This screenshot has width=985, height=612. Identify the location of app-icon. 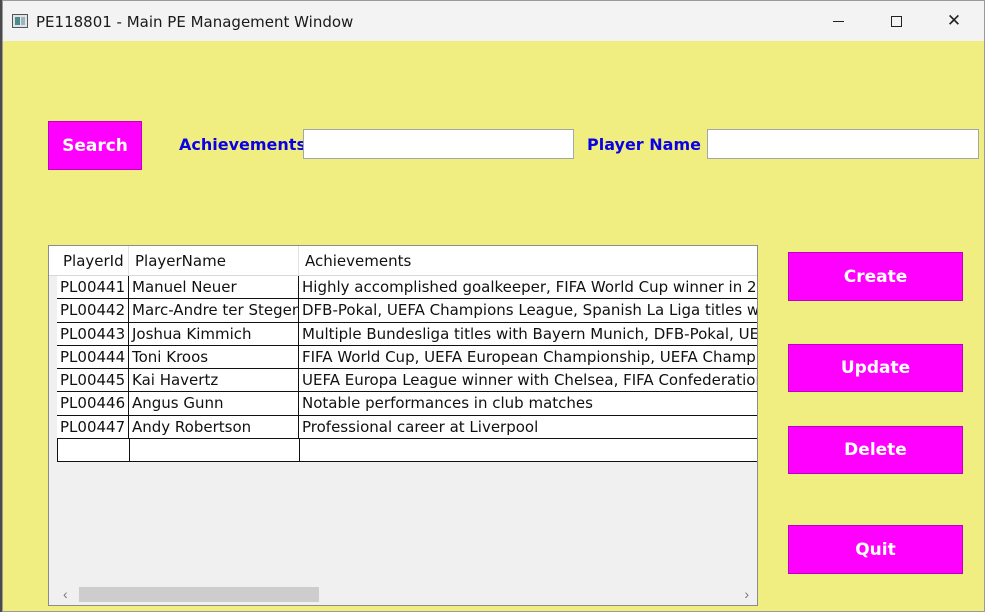
(20, 21).